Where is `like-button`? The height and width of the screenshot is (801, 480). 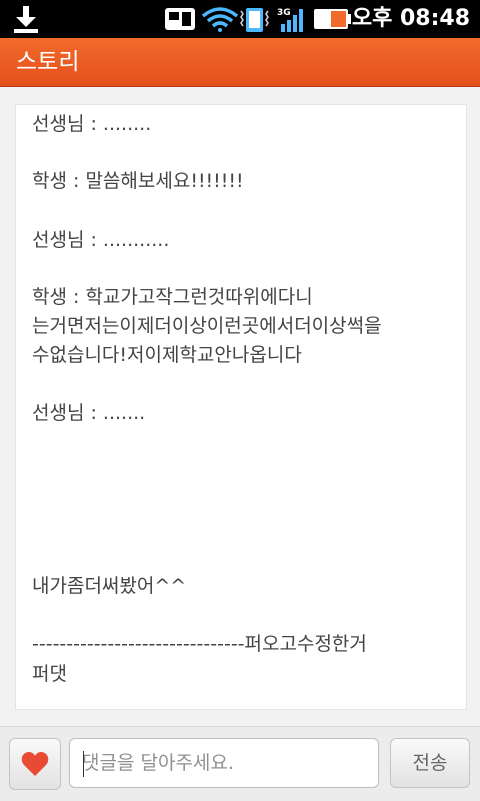 like-button is located at coordinates (35, 764).